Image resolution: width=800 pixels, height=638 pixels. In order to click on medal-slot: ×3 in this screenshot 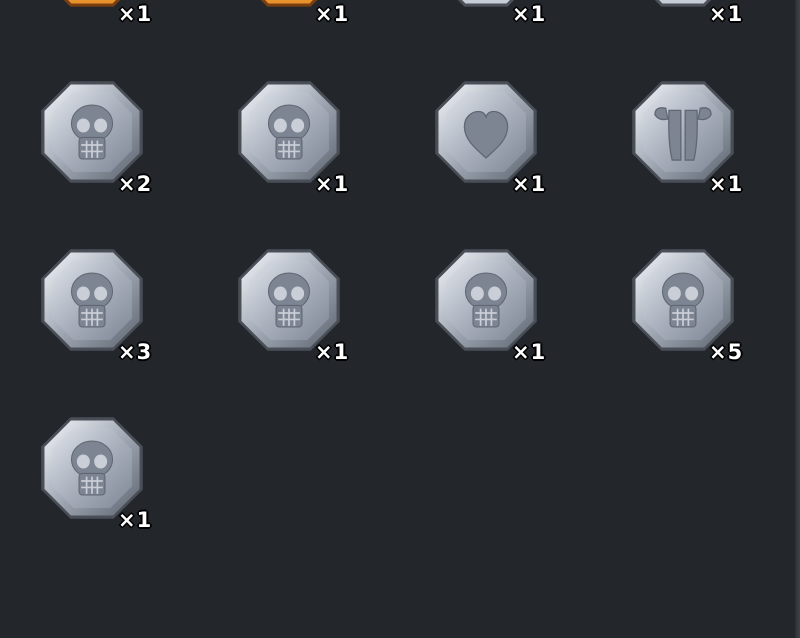, I will do `click(103, 306)`.